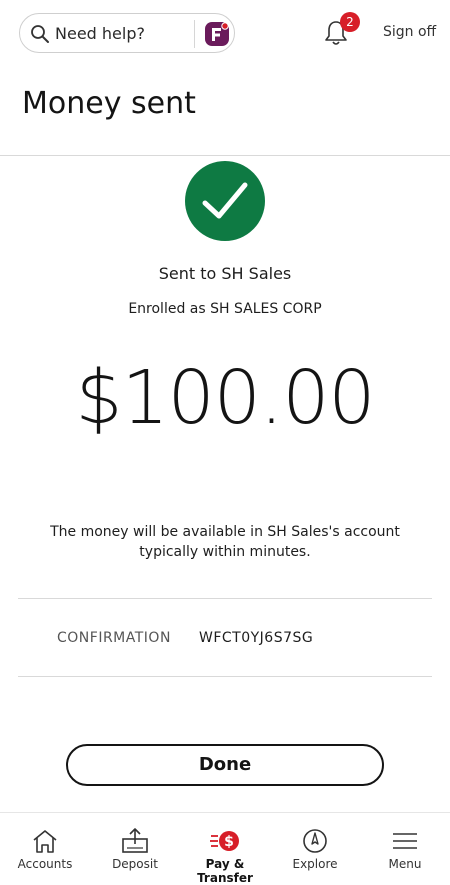 This screenshot has height=885, width=450. What do you see at coordinates (45, 864) in the screenshot?
I see `nav-label-accounts: Accounts` at bounding box center [45, 864].